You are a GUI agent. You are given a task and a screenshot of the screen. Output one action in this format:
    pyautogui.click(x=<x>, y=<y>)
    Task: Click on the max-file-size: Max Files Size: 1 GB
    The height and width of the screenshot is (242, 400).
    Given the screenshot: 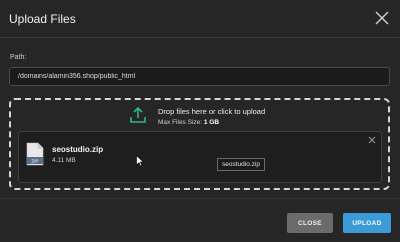 What is the action you would take?
    pyautogui.click(x=188, y=122)
    